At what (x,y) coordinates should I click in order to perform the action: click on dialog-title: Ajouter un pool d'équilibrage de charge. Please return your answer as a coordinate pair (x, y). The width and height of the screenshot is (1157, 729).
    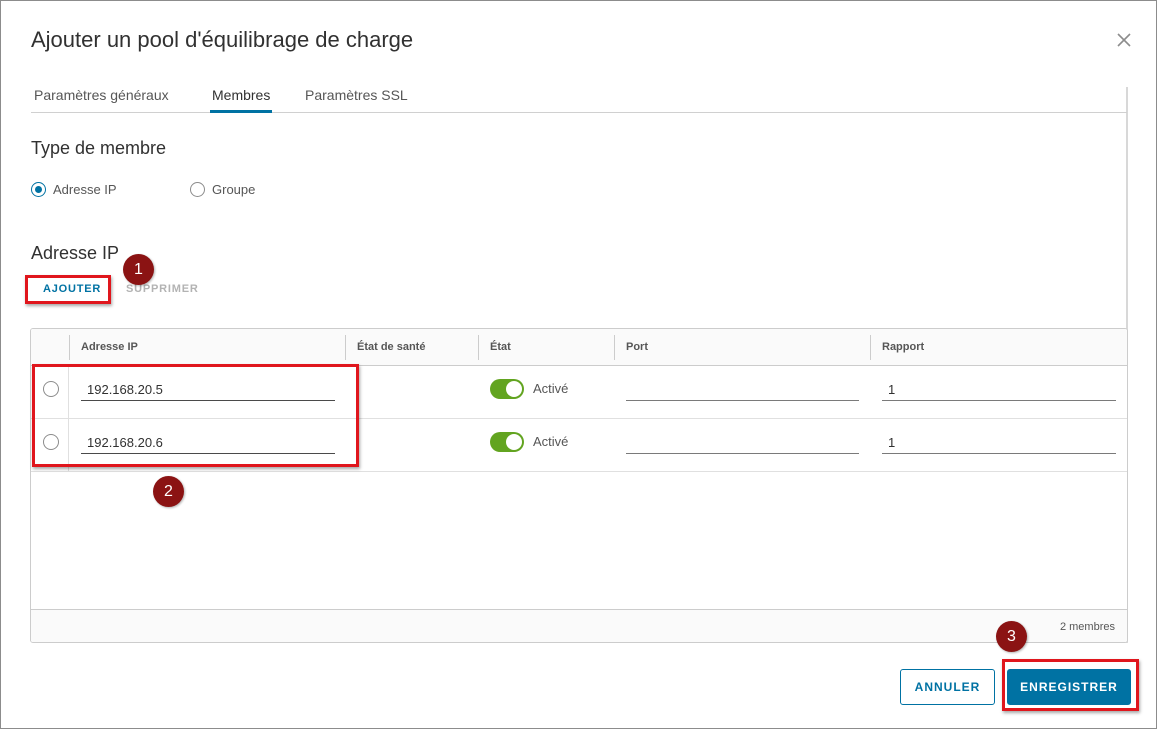
    Looking at the image, I should click on (222, 39).